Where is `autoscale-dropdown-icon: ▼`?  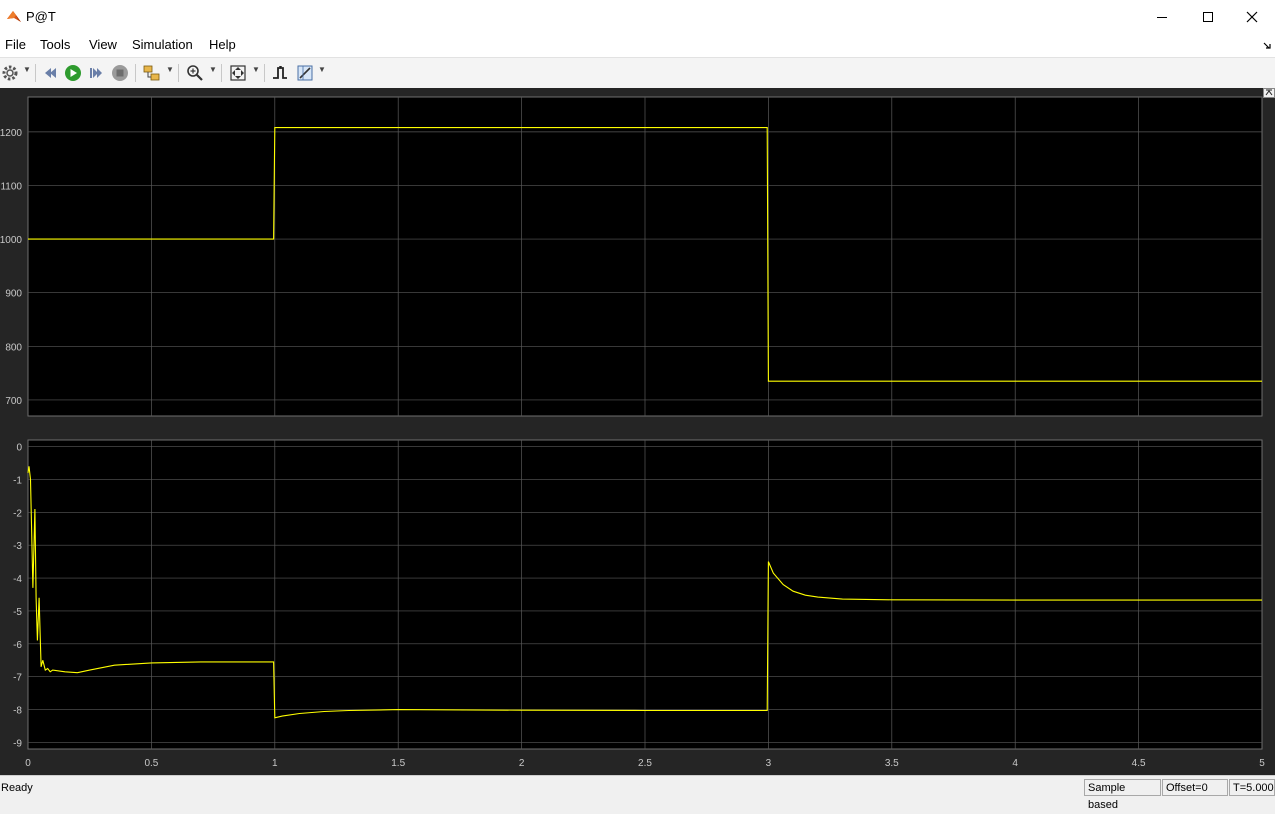 autoscale-dropdown-icon: ▼ is located at coordinates (256, 69).